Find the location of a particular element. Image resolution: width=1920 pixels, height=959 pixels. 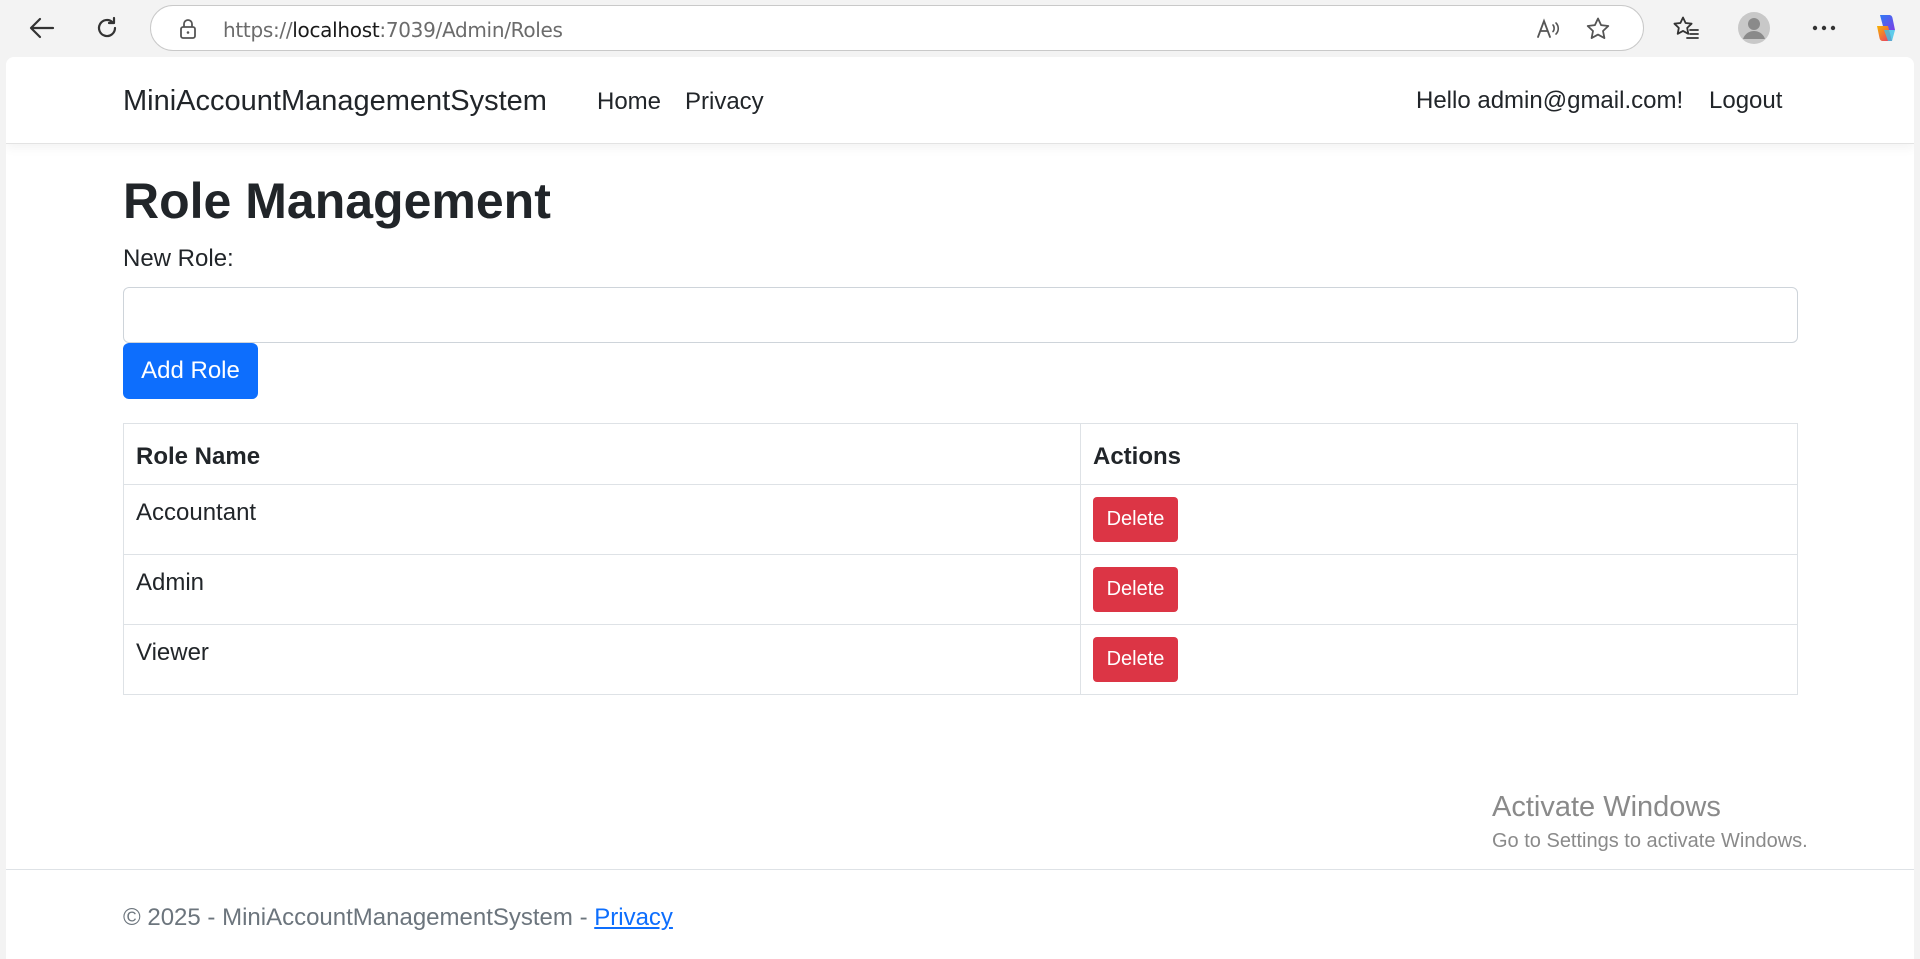

column-header-actions: Actions is located at coordinates (1439, 454).